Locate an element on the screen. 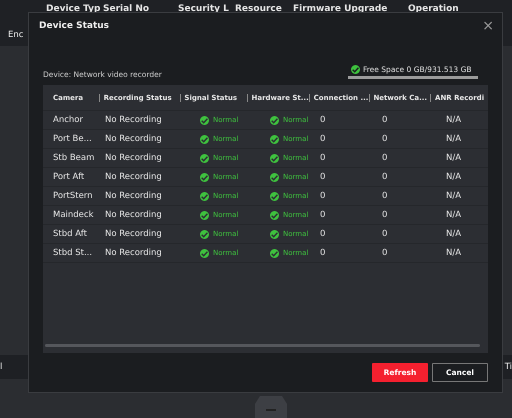 The image size is (512, 418). column-header: Firmware Upgrade is located at coordinates (340, 9).